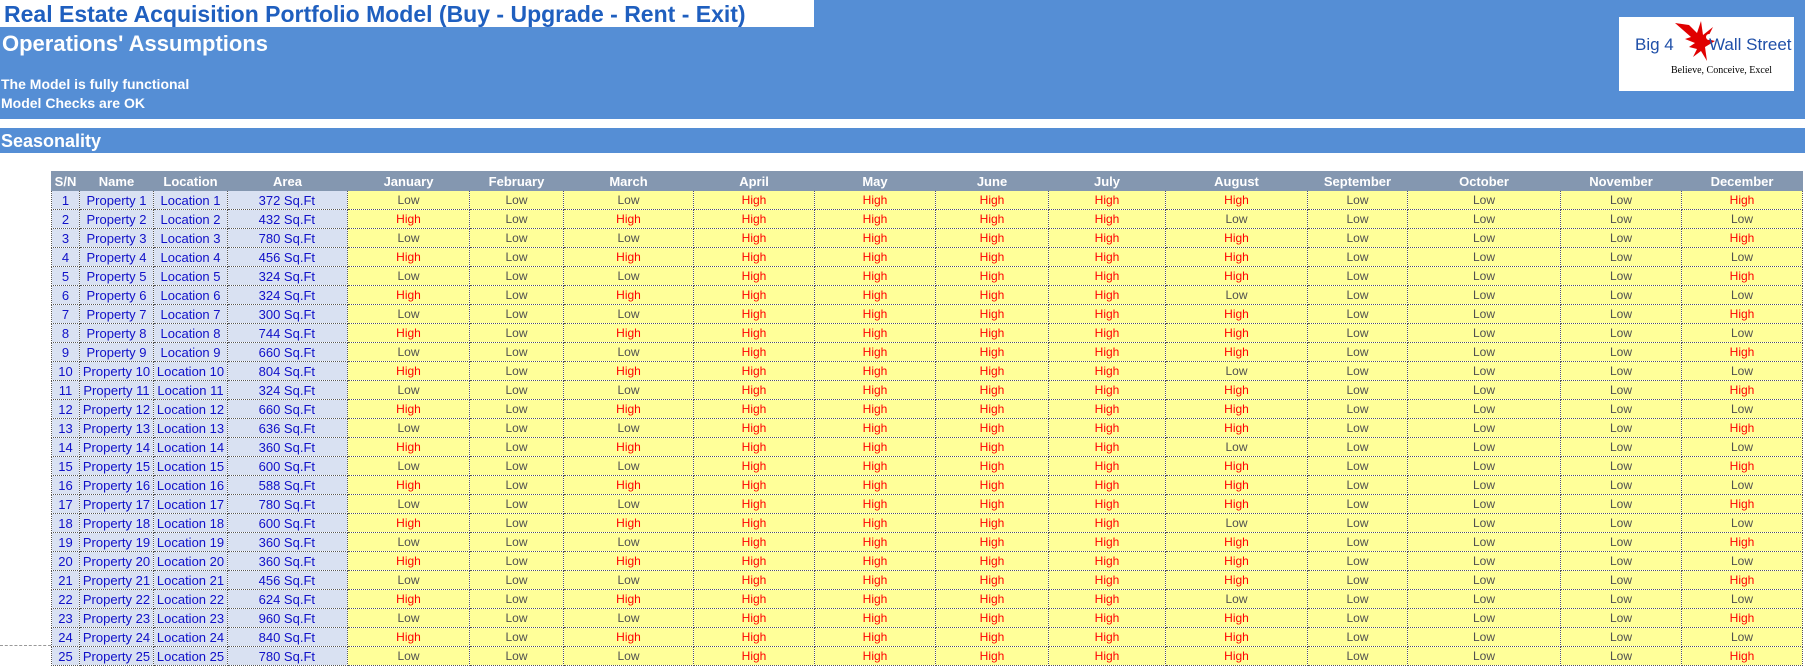  What do you see at coordinates (1107, 181) in the screenshot?
I see `column-header: July` at bounding box center [1107, 181].